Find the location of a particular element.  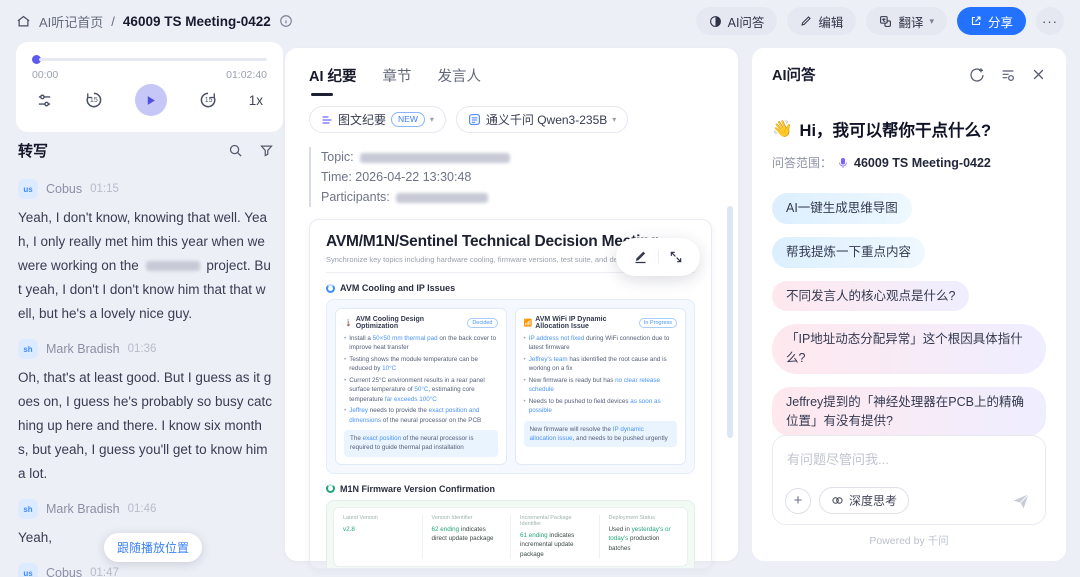

info-icon is located at coordinates (286, 21).